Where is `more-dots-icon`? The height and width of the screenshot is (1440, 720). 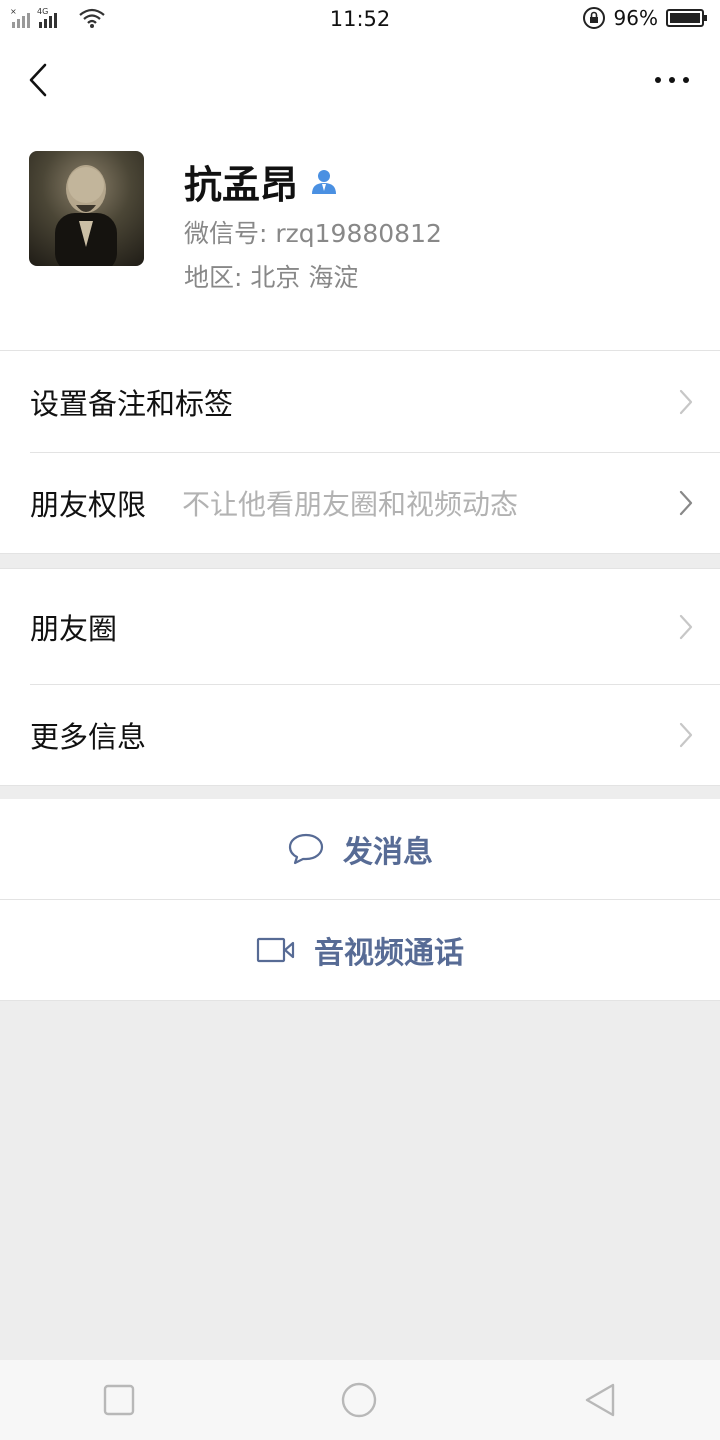
more-dots-icon is located at coordinates (672, 80).